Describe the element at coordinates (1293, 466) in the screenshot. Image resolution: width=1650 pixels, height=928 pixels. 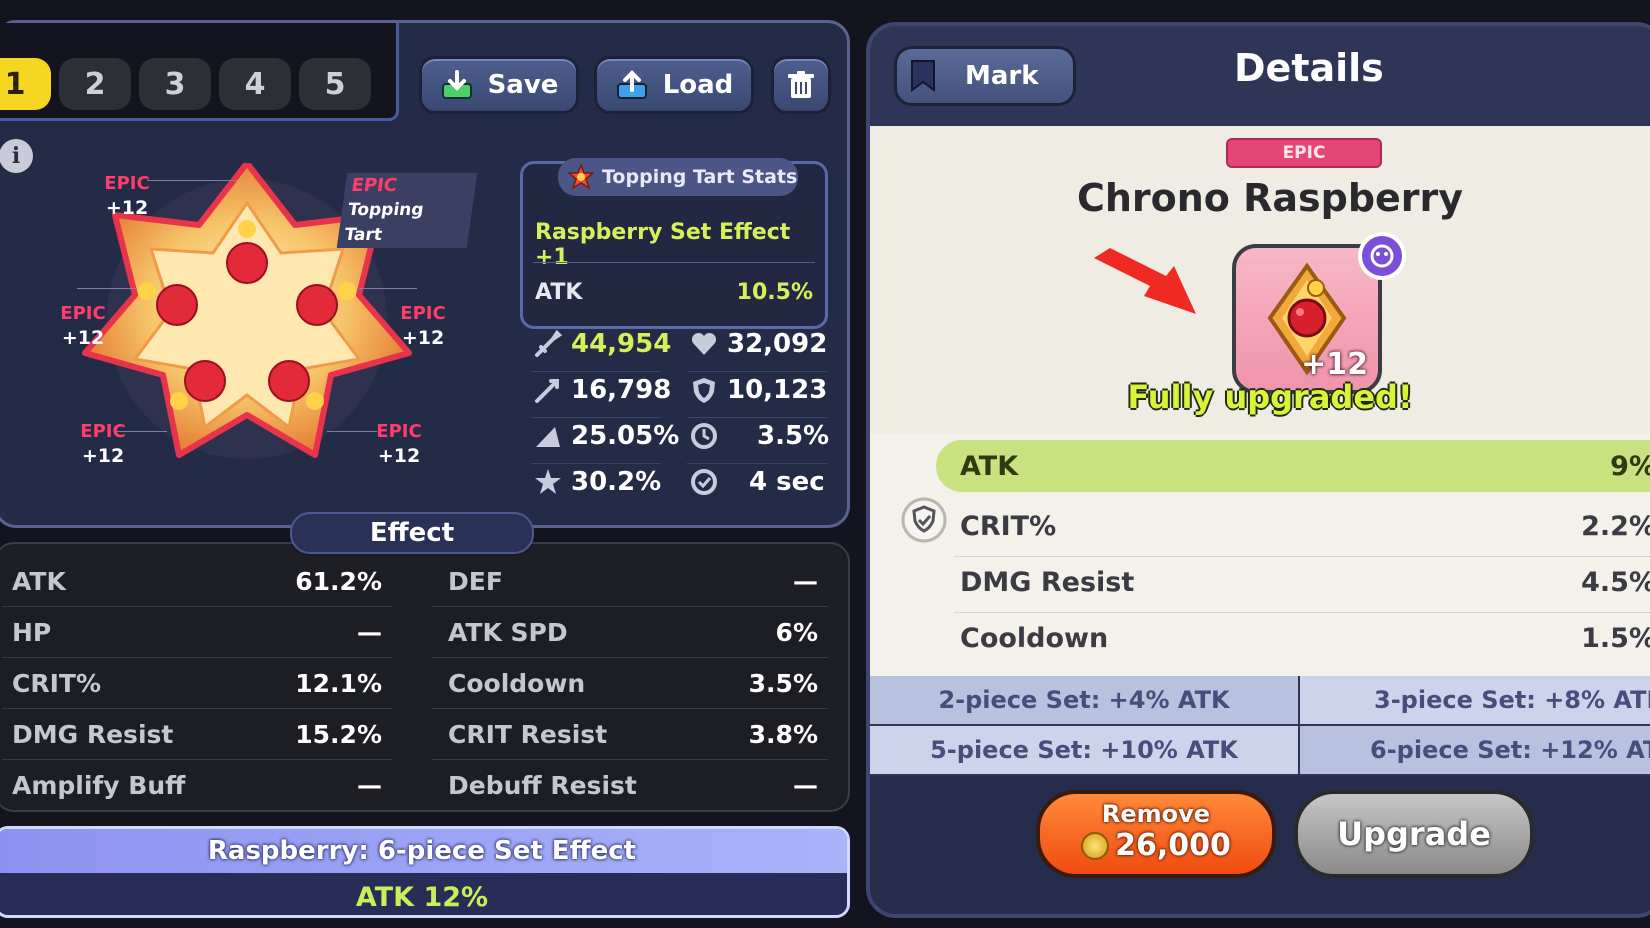
I see `substat-atk: ATK9%` at that location.